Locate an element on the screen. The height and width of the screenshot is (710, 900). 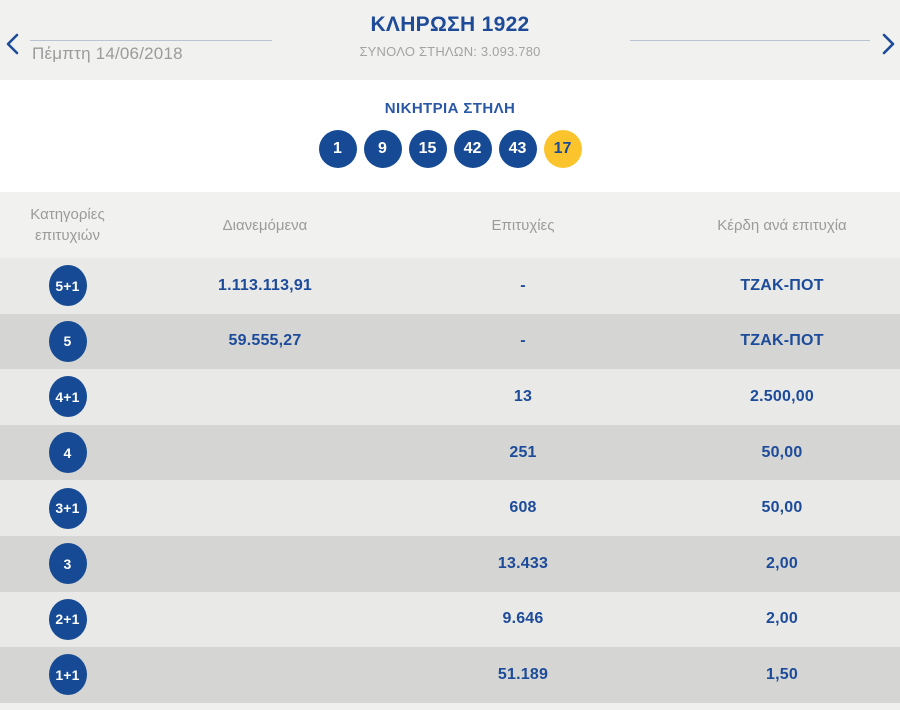
winning-column-title: ΝΙΚΗΤΡΙΑ ΣΤΗΛΗ is located at coordinates (450, 108).